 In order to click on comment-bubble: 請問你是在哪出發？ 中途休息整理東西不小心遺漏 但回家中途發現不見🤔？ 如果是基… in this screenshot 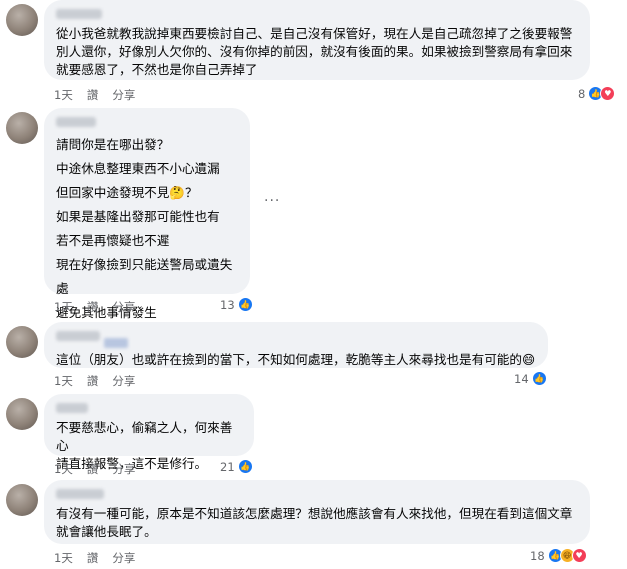, I will do `click(147, 214)`.